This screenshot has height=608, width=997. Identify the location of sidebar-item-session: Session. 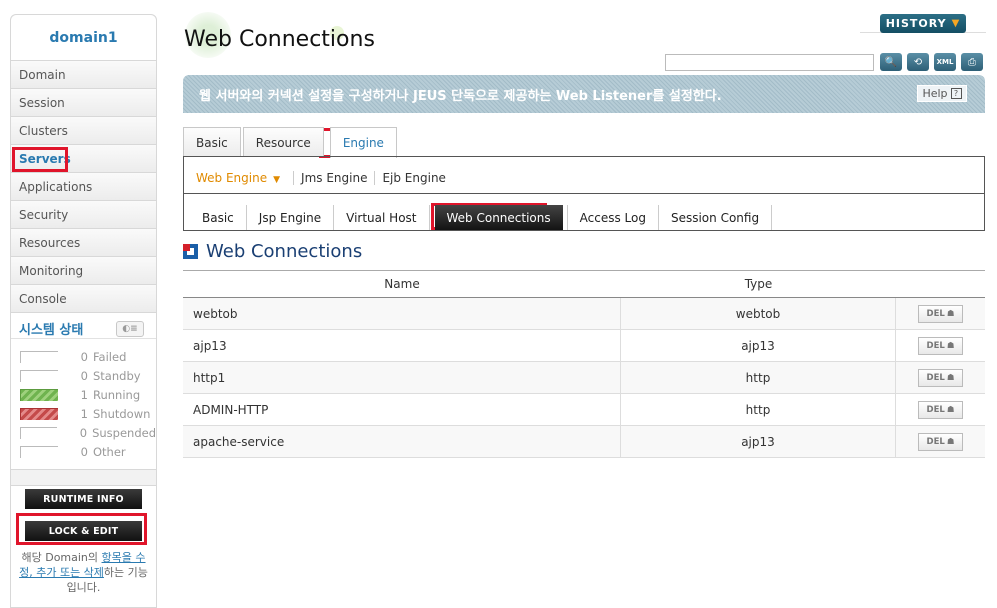
(83, 103).